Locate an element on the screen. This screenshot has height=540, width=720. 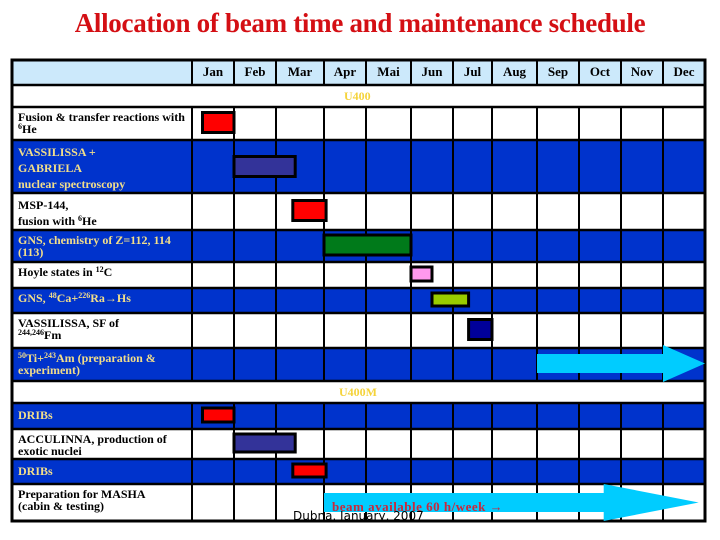
section-label: U400 is located at coordinates (357, 96).